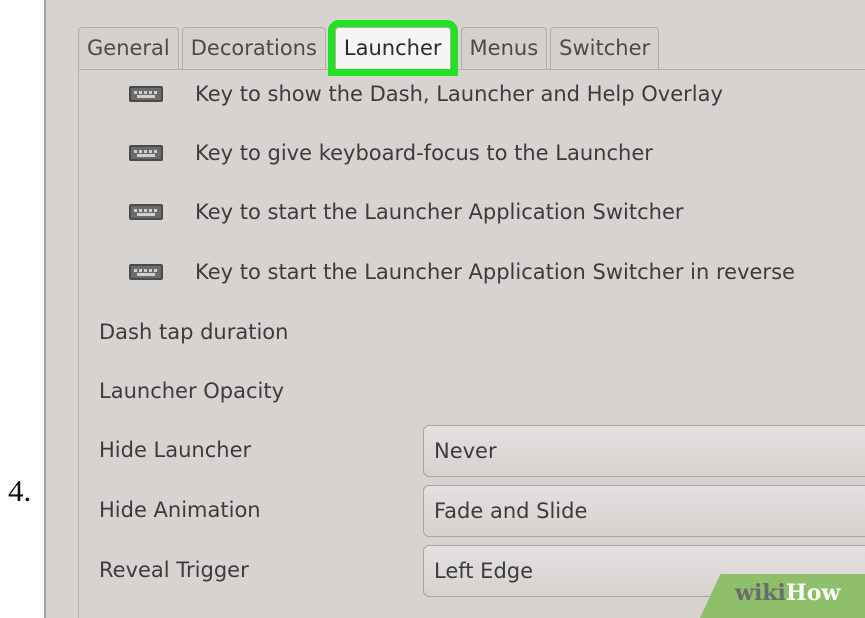 This screenshot has height=618, width=865. I want to click on tab-menus: Menus, so click(504, 48).